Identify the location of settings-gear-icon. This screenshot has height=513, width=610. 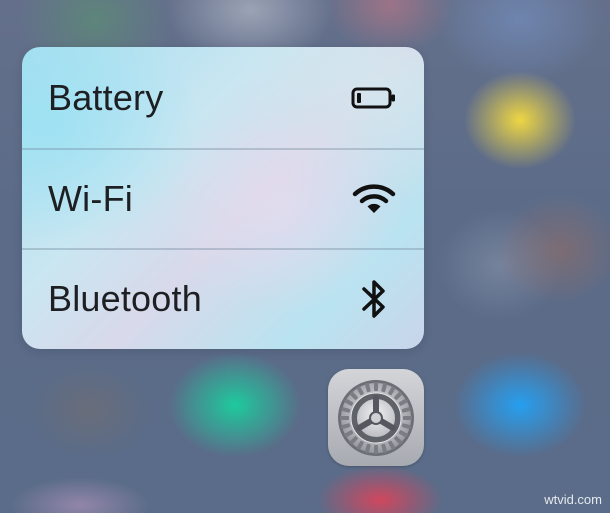
(376, 417).